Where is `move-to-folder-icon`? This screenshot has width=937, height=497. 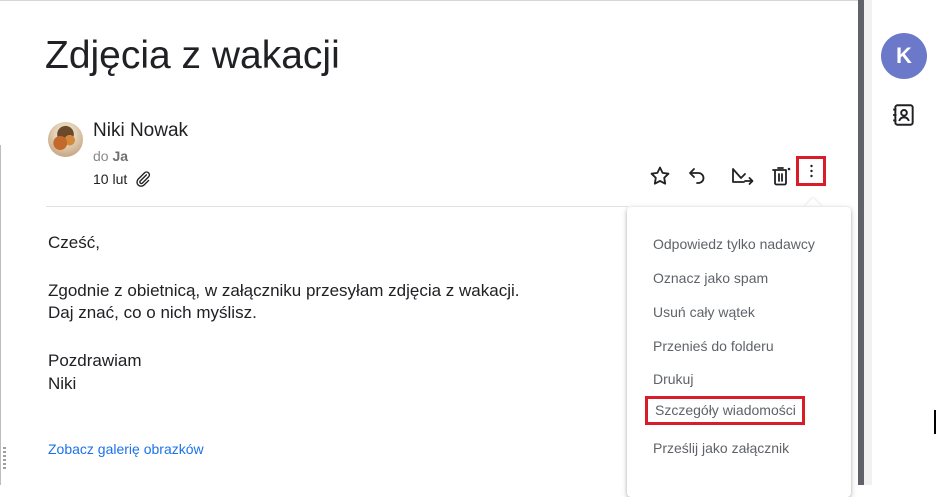
move-to-folder-icon is located at coordinates (742, 176).